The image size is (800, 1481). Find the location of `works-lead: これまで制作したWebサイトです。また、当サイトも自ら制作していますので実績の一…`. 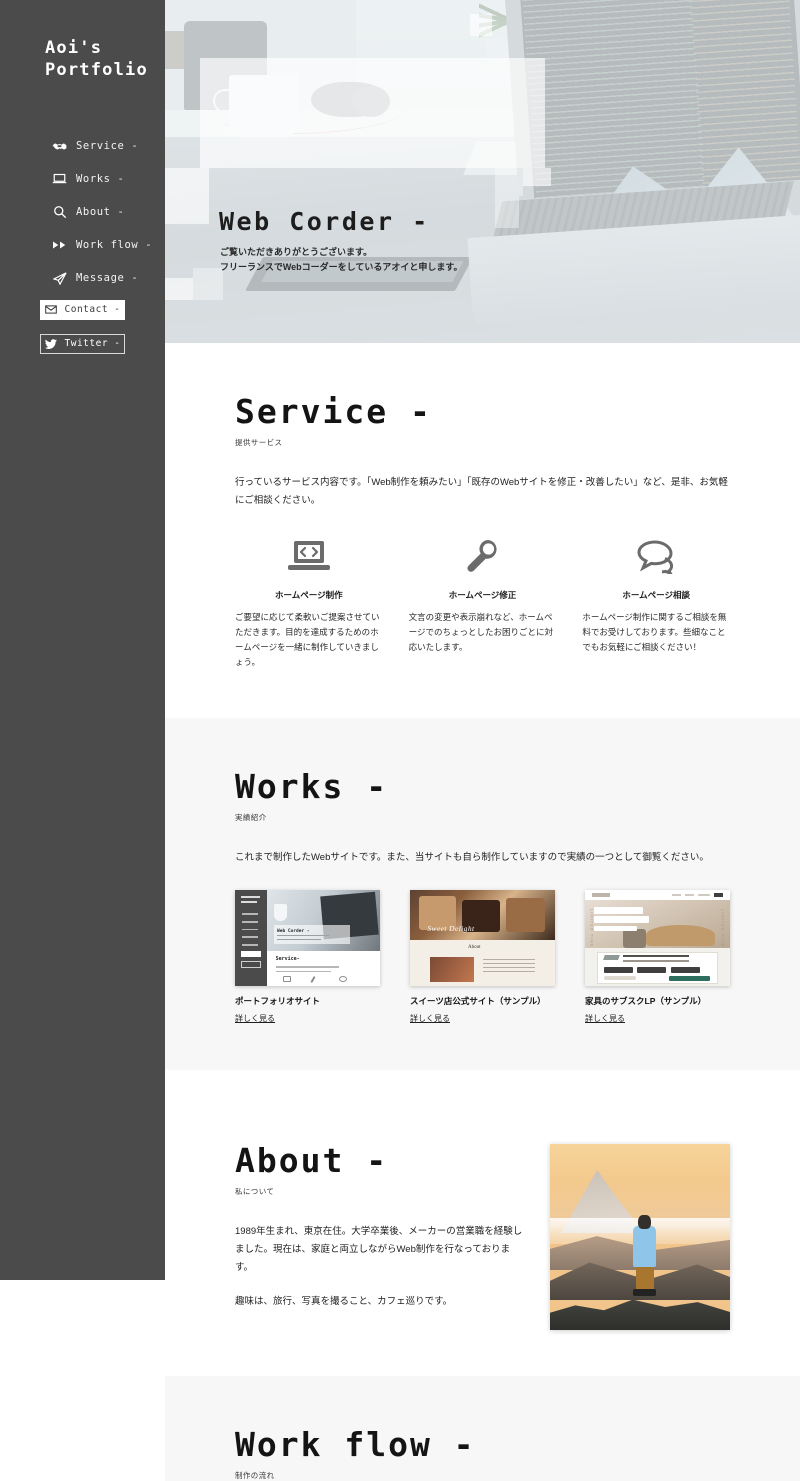

works-lead: これまで制作したWebサイトです。また、当サイトも自ら制作していますので実績の一… is located at coordinates (472, 857).